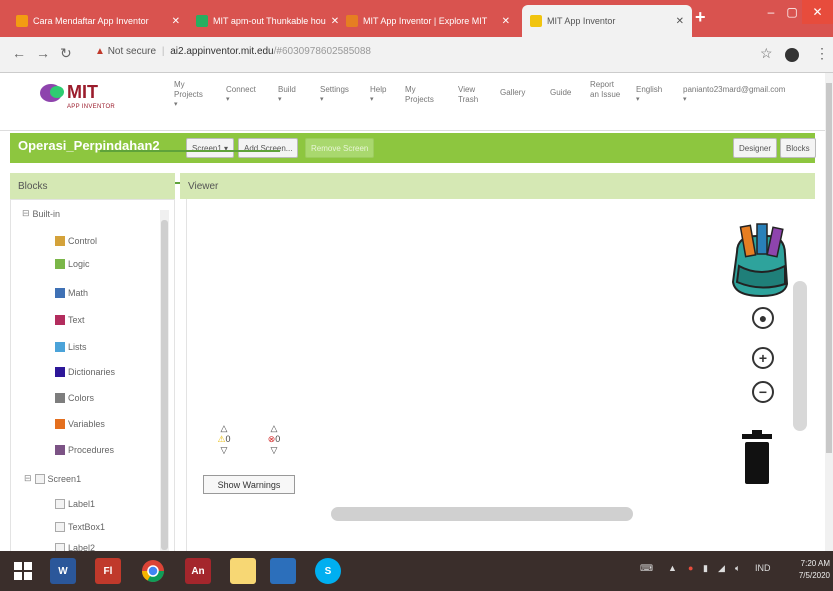 The width and height of the screenshot is (833, 591). What do you see at coordinates (721, 568) in the screenshot?
I see `wifi-icon: ◢` at bounding box center [721, 568].